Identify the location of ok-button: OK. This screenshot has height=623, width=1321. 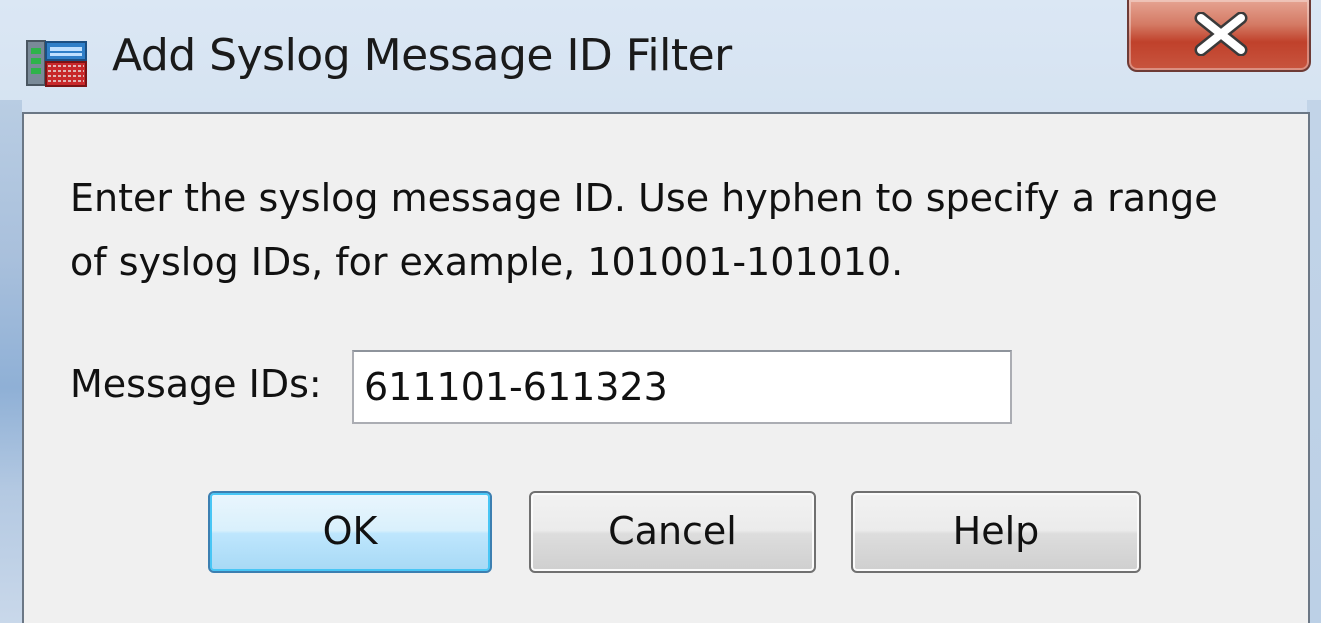
(350, 532).